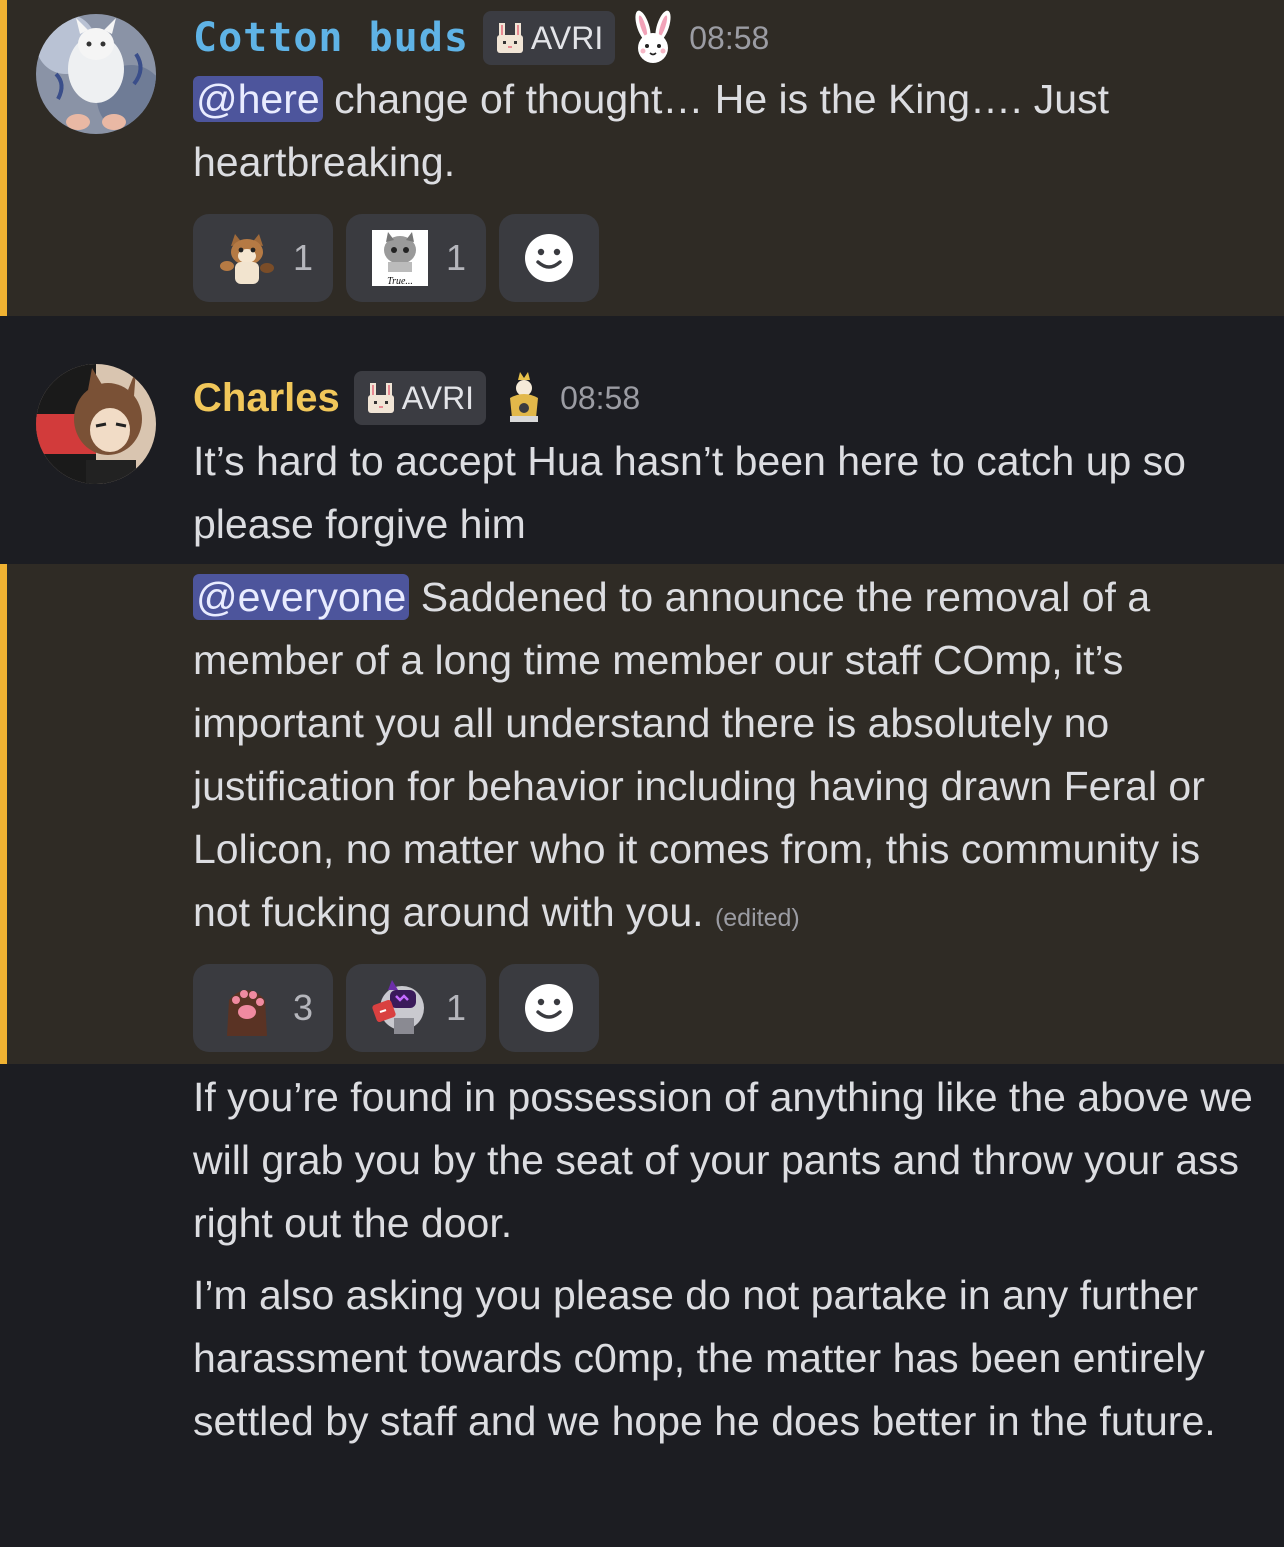  What do you see at coordinates (247, 259) in the screenshot?
I see `cat-emoji-icon` at bounding box center [247, 259].